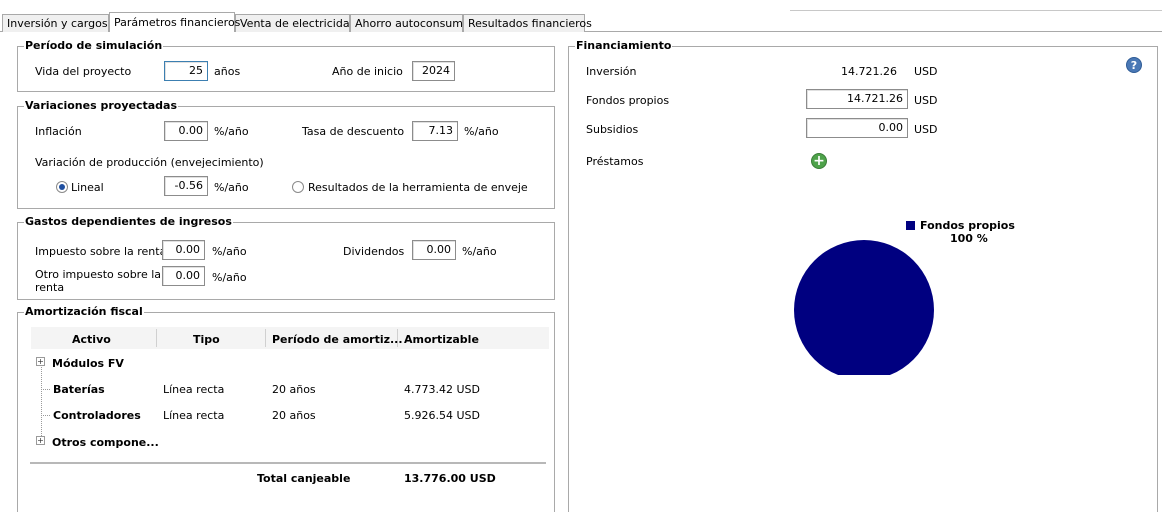  I want to click on projected-variations-legend: Variaciones proyectadas, so click(101, 106).